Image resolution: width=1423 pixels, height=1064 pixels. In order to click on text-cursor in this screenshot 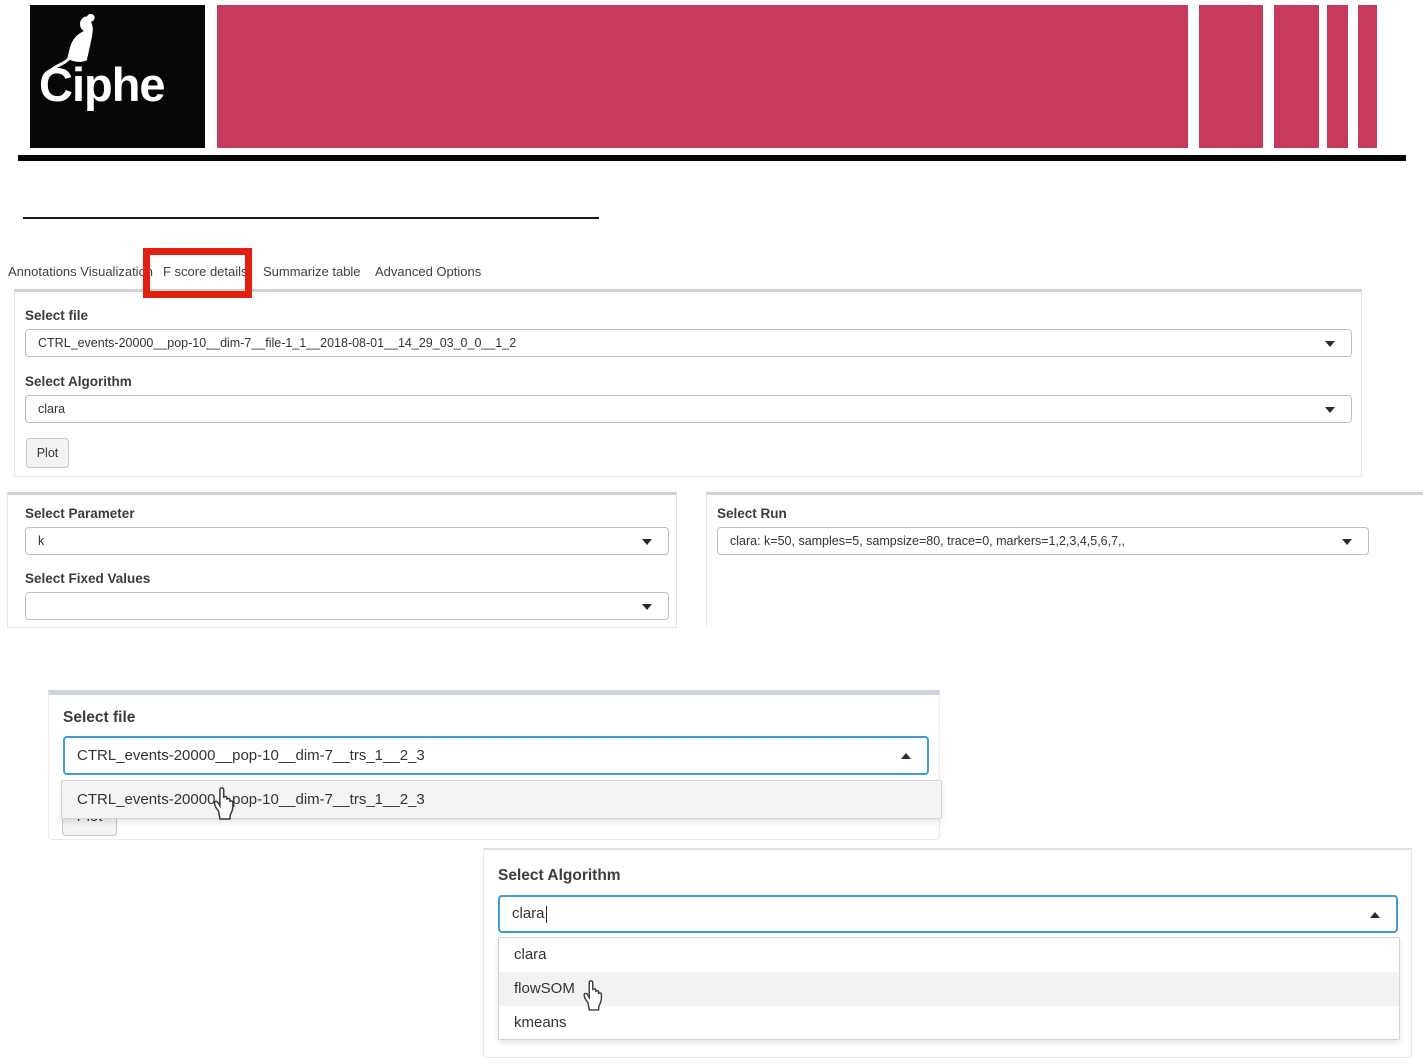, I will do `click(546, 914)`.